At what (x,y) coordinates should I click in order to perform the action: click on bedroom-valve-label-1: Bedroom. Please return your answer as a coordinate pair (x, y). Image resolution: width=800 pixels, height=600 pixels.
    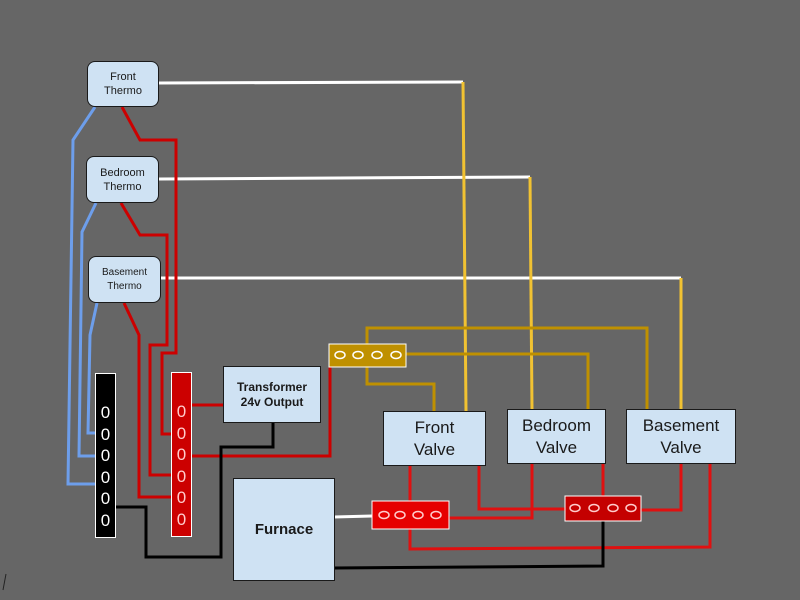
    Looking at the image, I should click on (556, 425).